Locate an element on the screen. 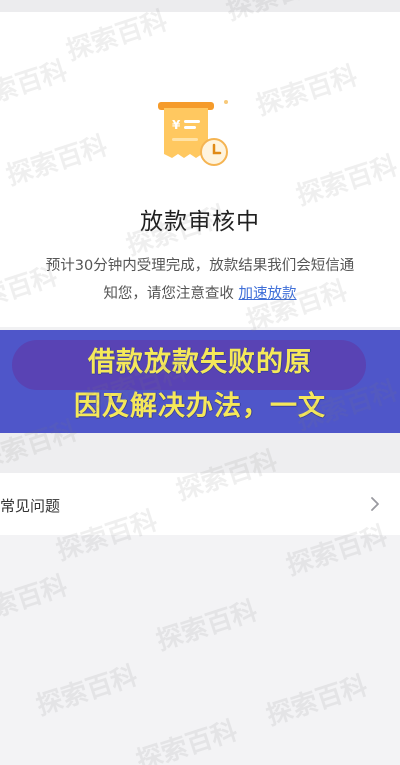 This screenshot has height=765, width=400. review-description-line2: 知您，请您注意查收 加速放款 is located at coordinates (200, 292).